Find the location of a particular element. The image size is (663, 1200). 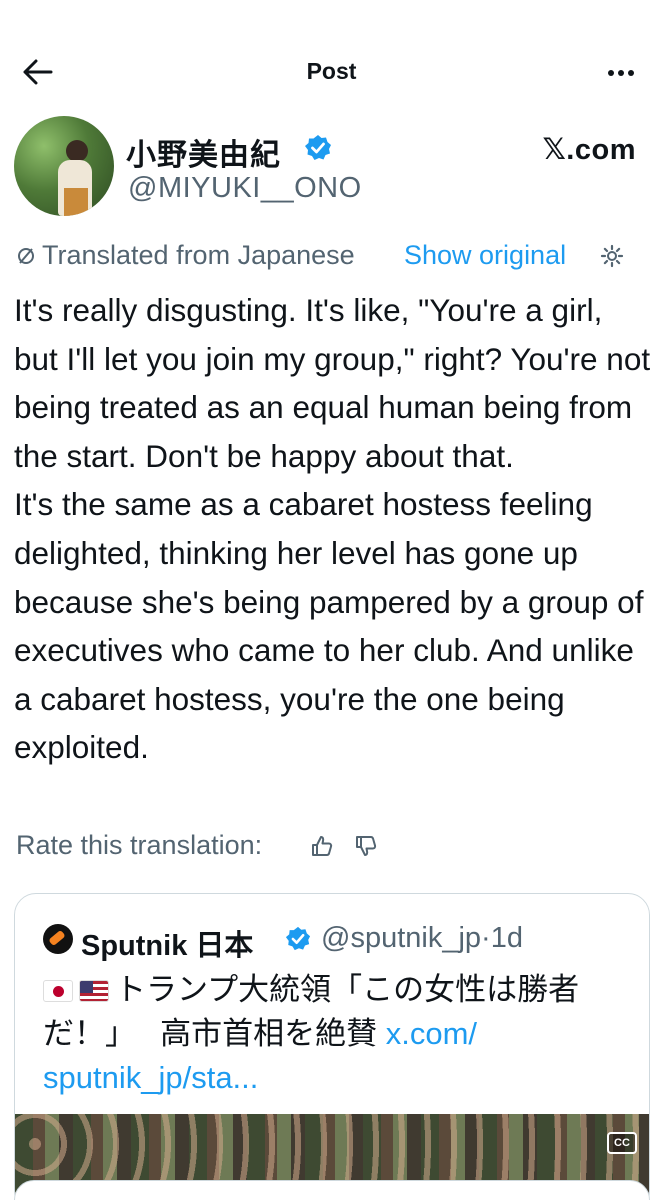

gear-icon is located at coordinates (612, 256).